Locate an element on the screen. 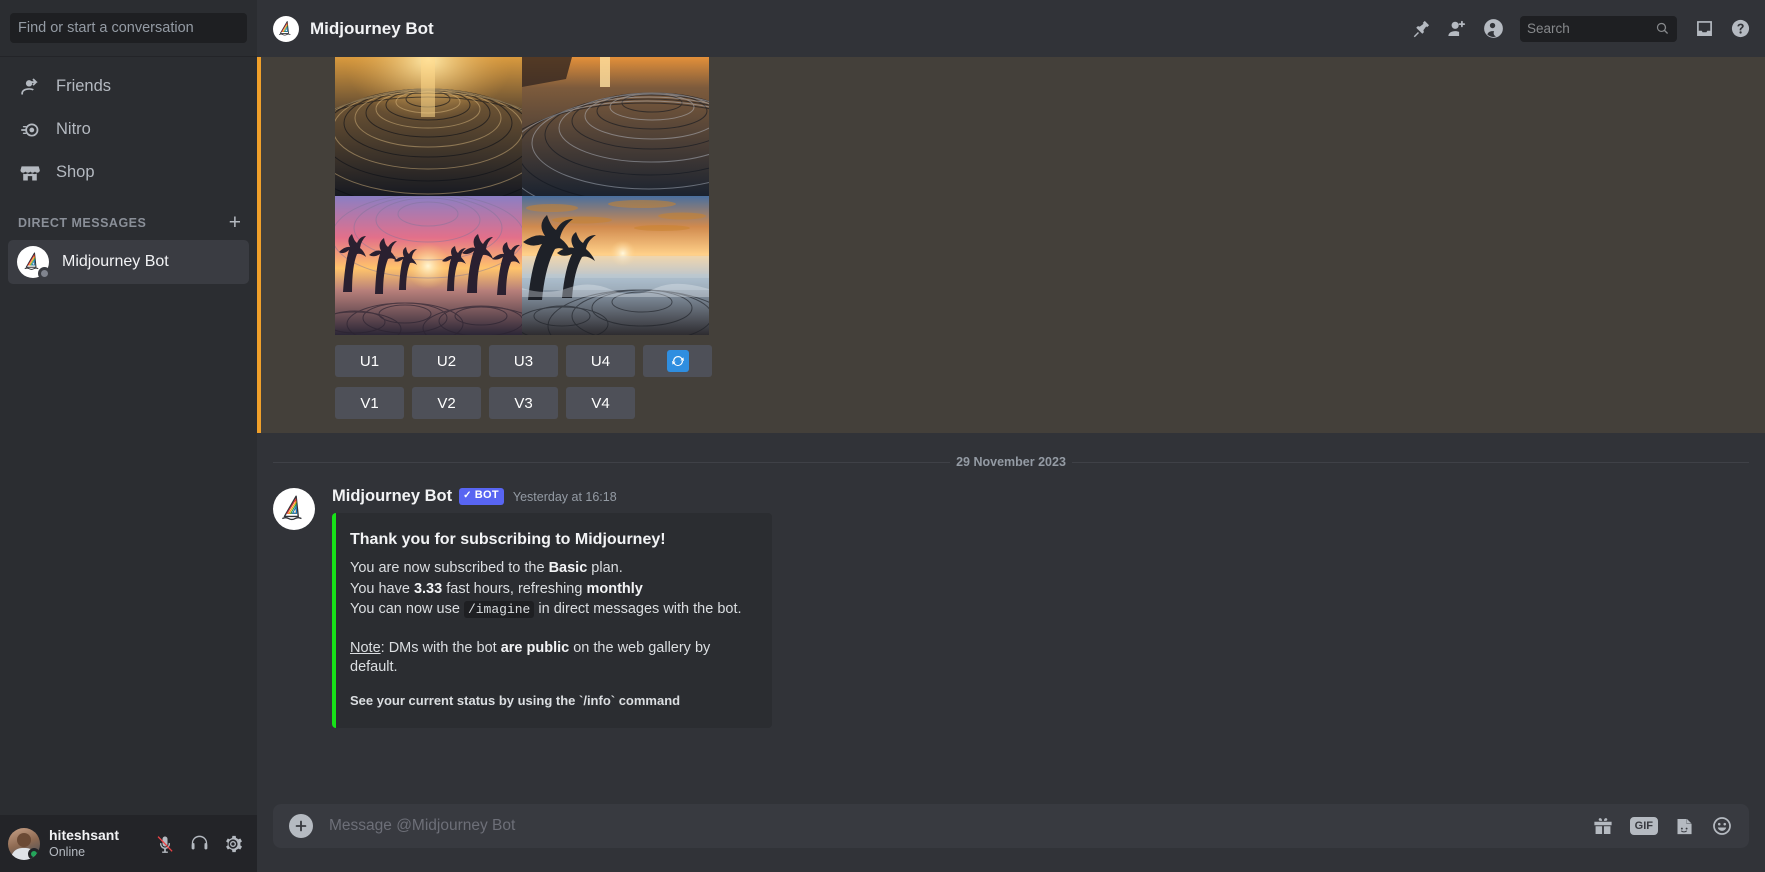 Image resolution: width=1765 pixels, height=872 pixels. sidebar-item-nitro: Nitro is located at coordinates (128, 129).